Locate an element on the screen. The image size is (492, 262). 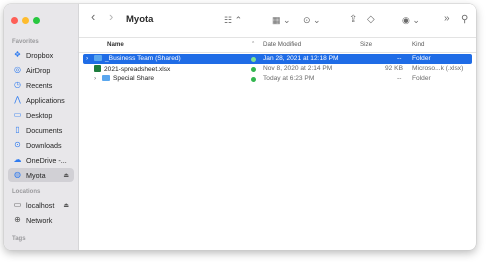
sidebar-item-downloads: ⊙ Downloads is located at coordinates (41, 145).